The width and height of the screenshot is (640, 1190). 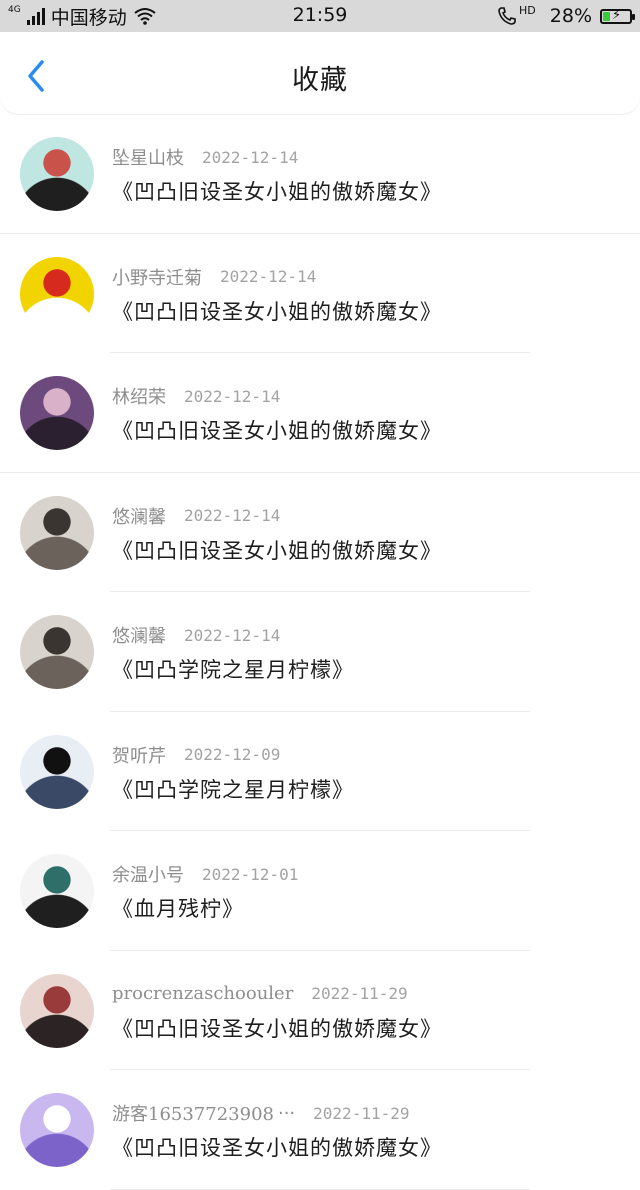 I want to click on work-title: 《血月残柠》, so click(x=178, y=908).